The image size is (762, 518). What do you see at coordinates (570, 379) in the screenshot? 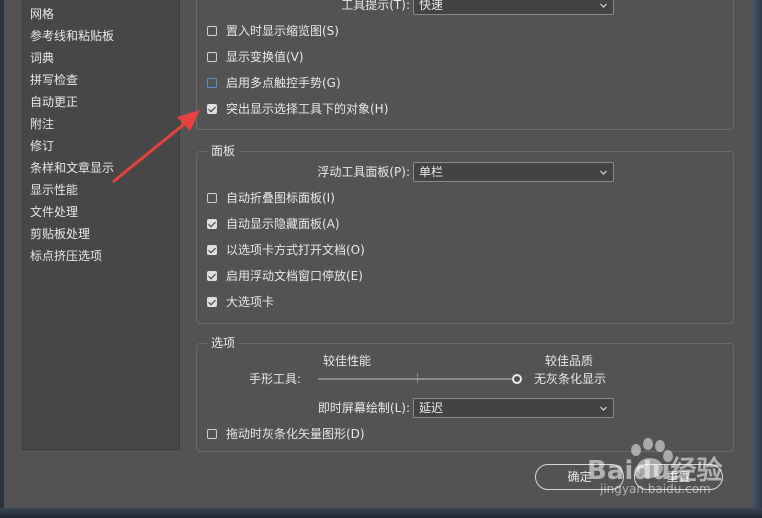
I see `no-greek-label: 无灰条化显示` at bounding box center [570, 379].